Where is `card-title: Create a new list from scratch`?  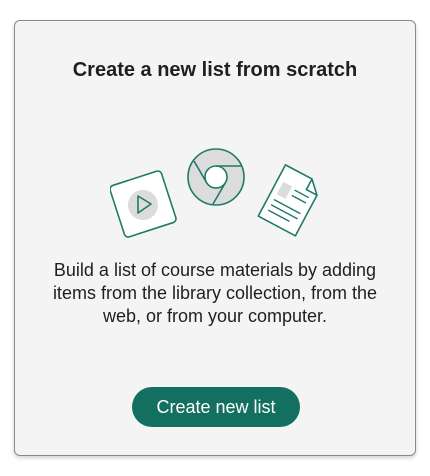
card-title: Create a new list from scratch is located at coordinates (215, 70).